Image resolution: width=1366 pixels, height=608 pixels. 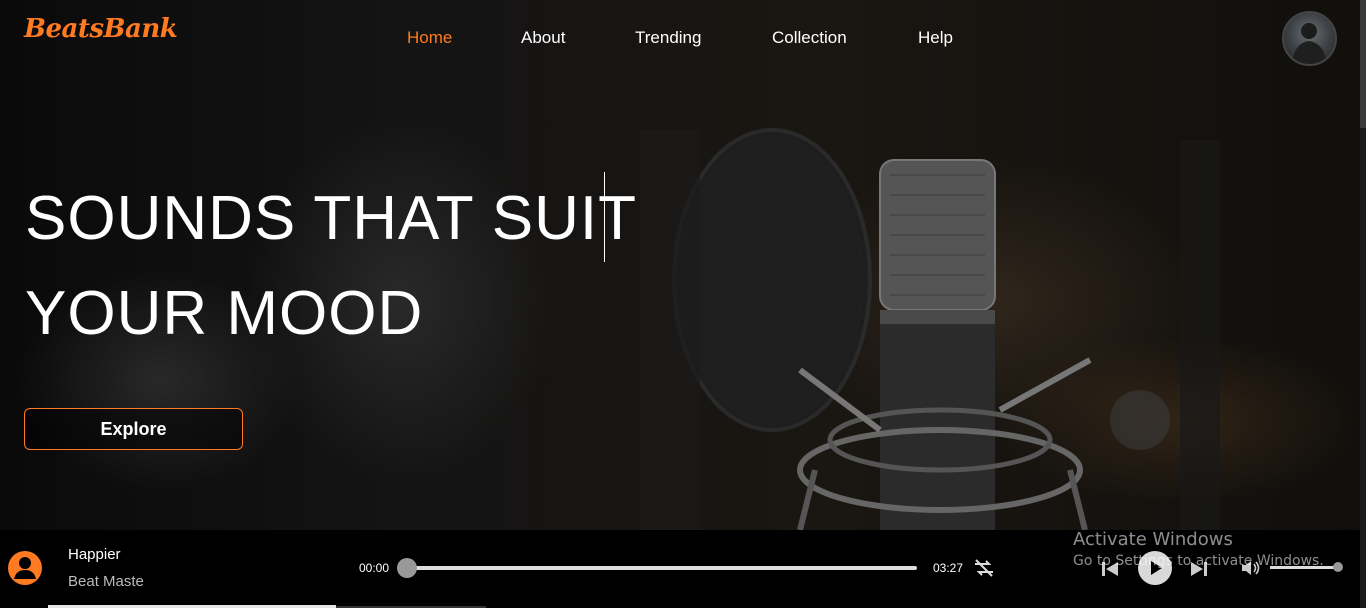 What do you see at coordinates (984, 568) in the screenshot?
I see `loop-icon` at bounding box center [984, 568].